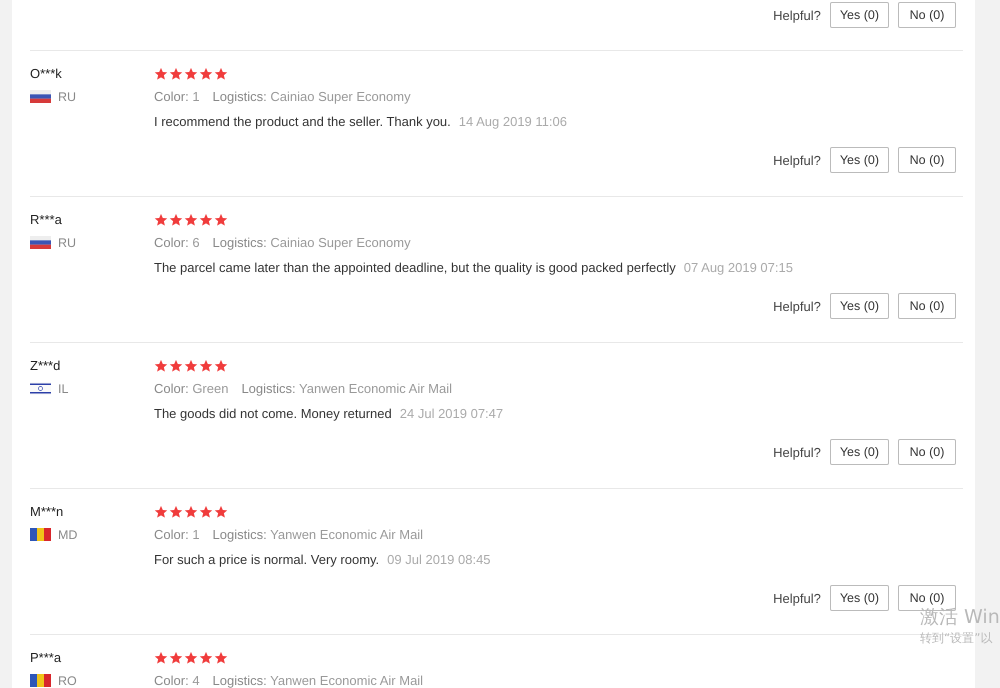  What do you see at coordinates (267, 560) in the screenshot?
I see `review-text: For such a price is normal. Very roomy.` at bounding box center [267, 560].